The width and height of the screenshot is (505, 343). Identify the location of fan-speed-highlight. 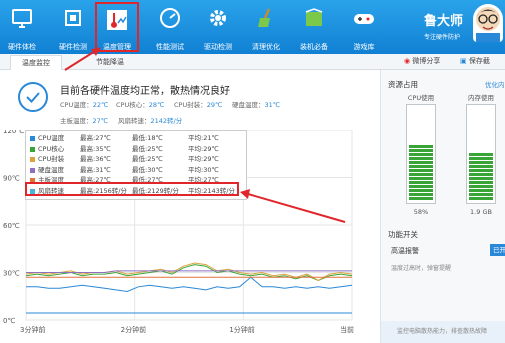
(132, 189).